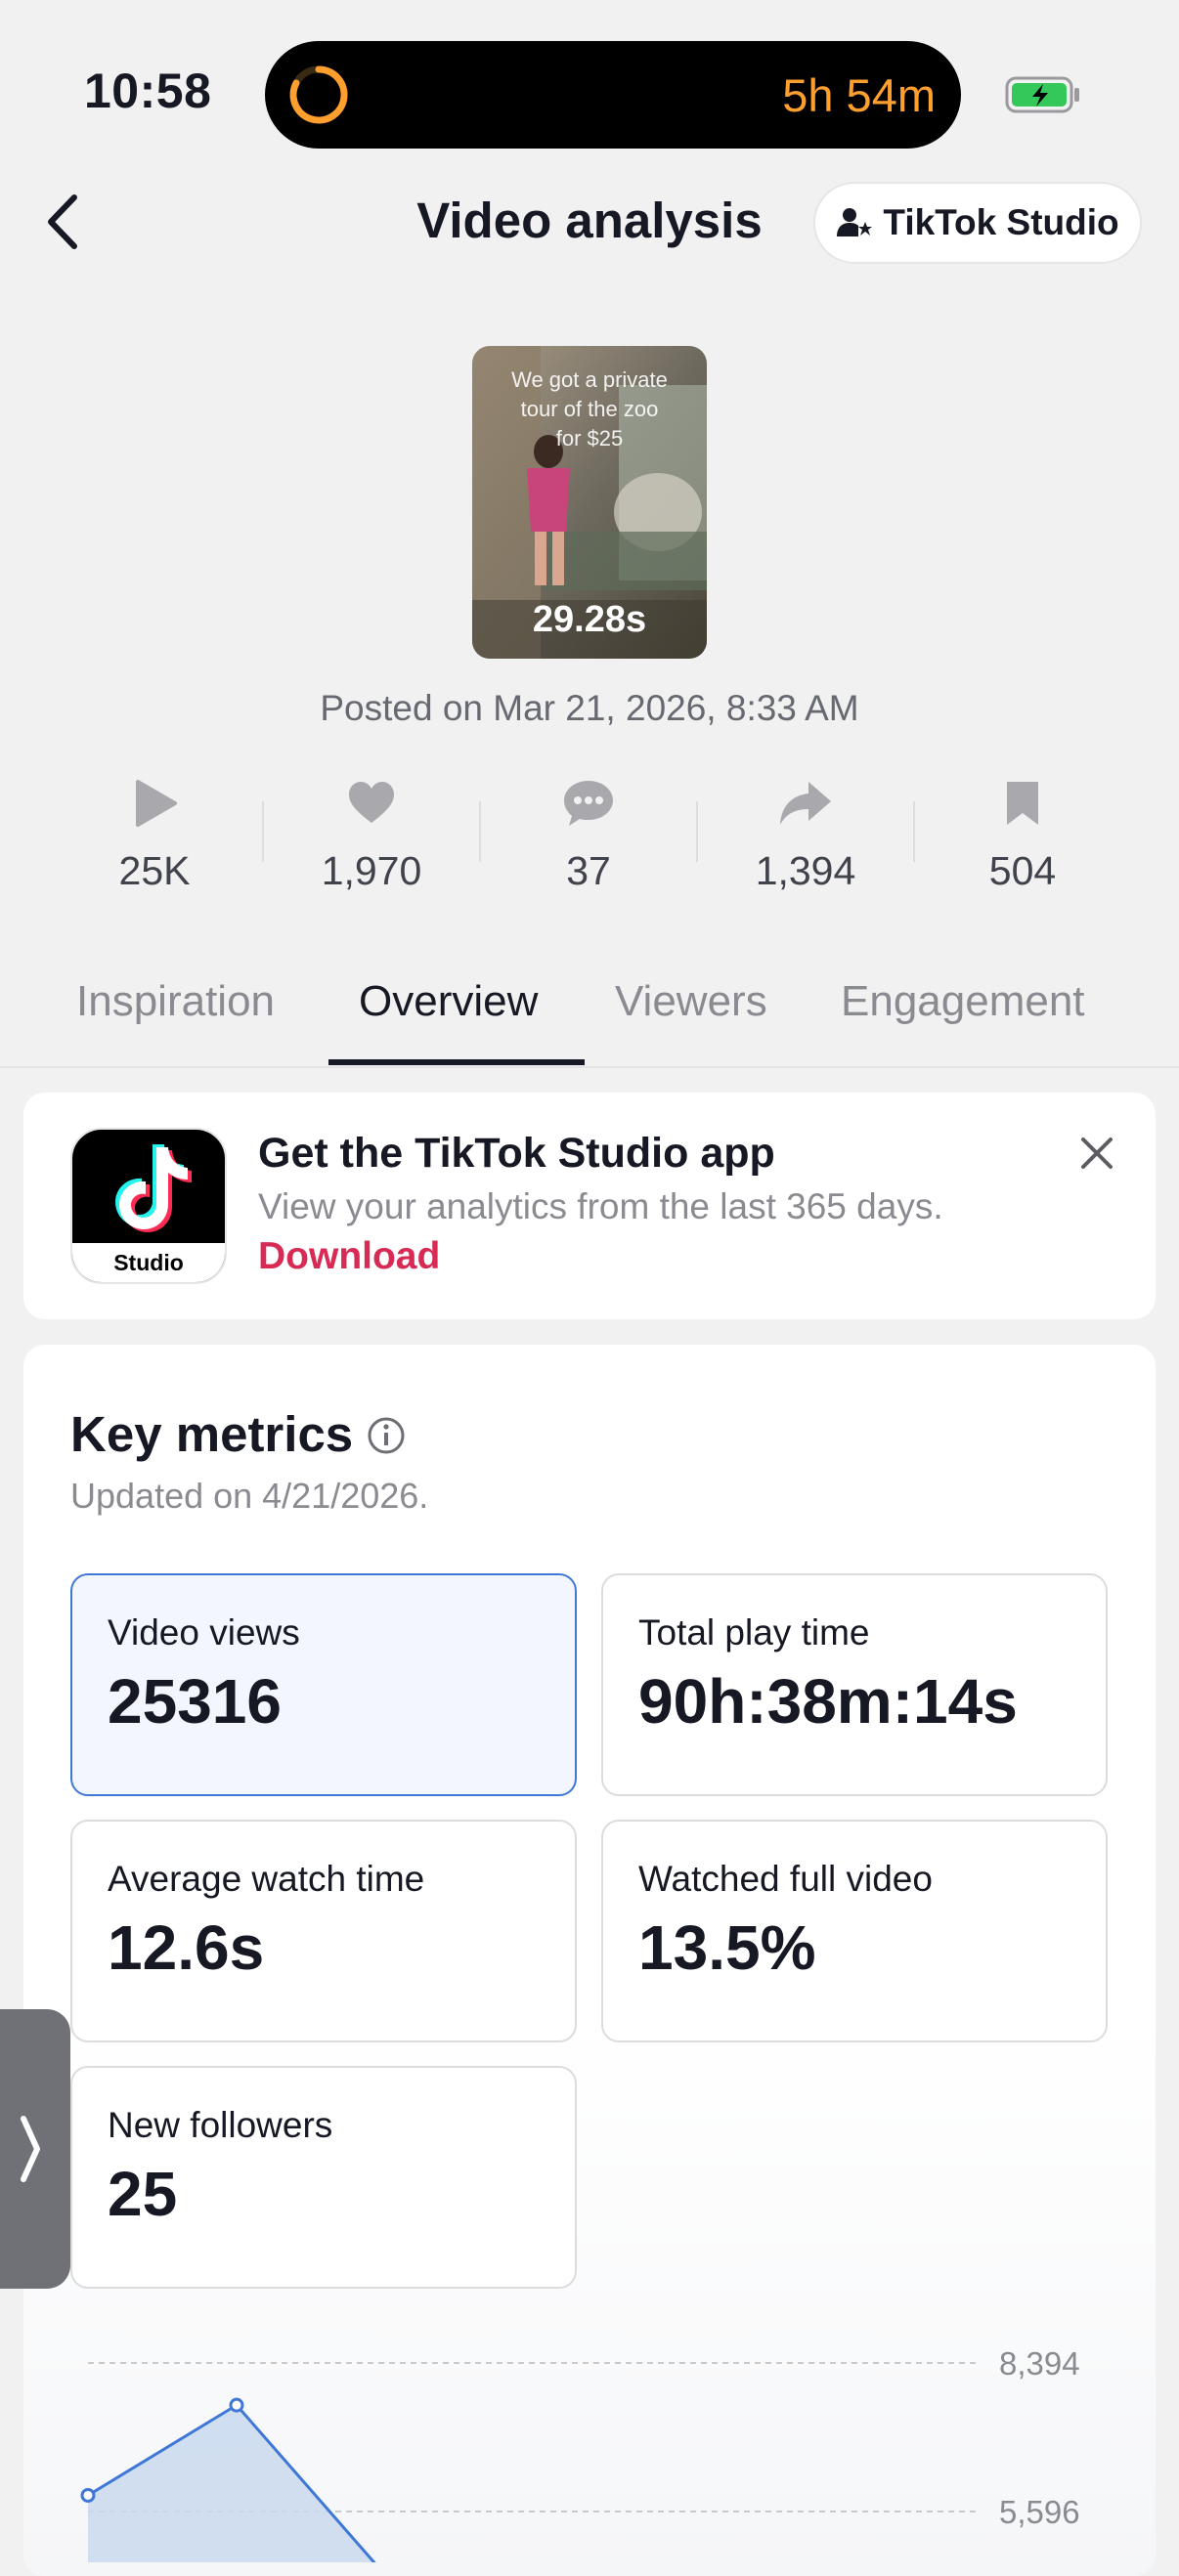  What do you see at coordinates (589, 708) in the screenshot?
I see `posted-date: Posted on Mar 21, 2026, 8:33 AM` at bounding box center [589, 708].